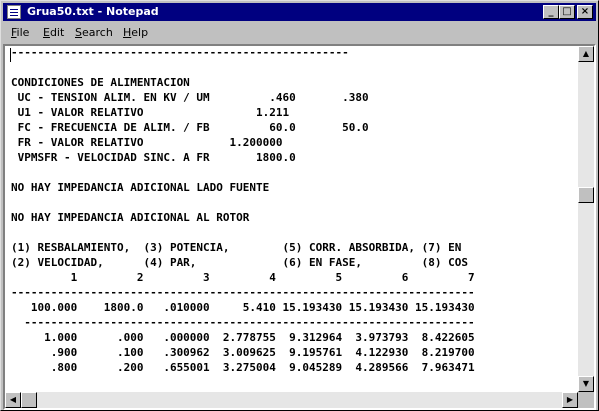 This screenshot has width=599, height=411. I want to click on notepad-icon, so click(14, 12).